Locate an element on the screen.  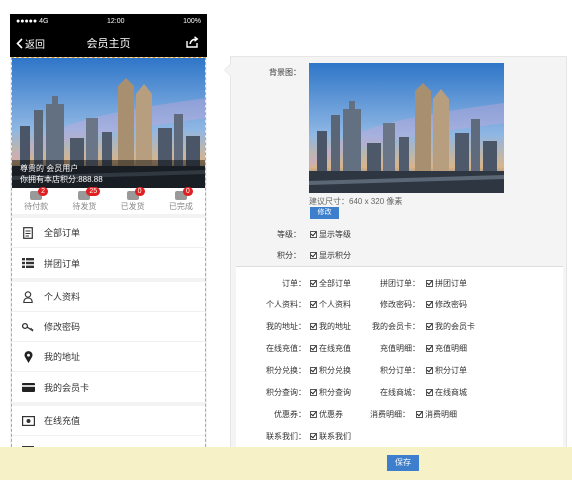
order-status-shipped: 0 已发货 is located at coordinates (133, 199).